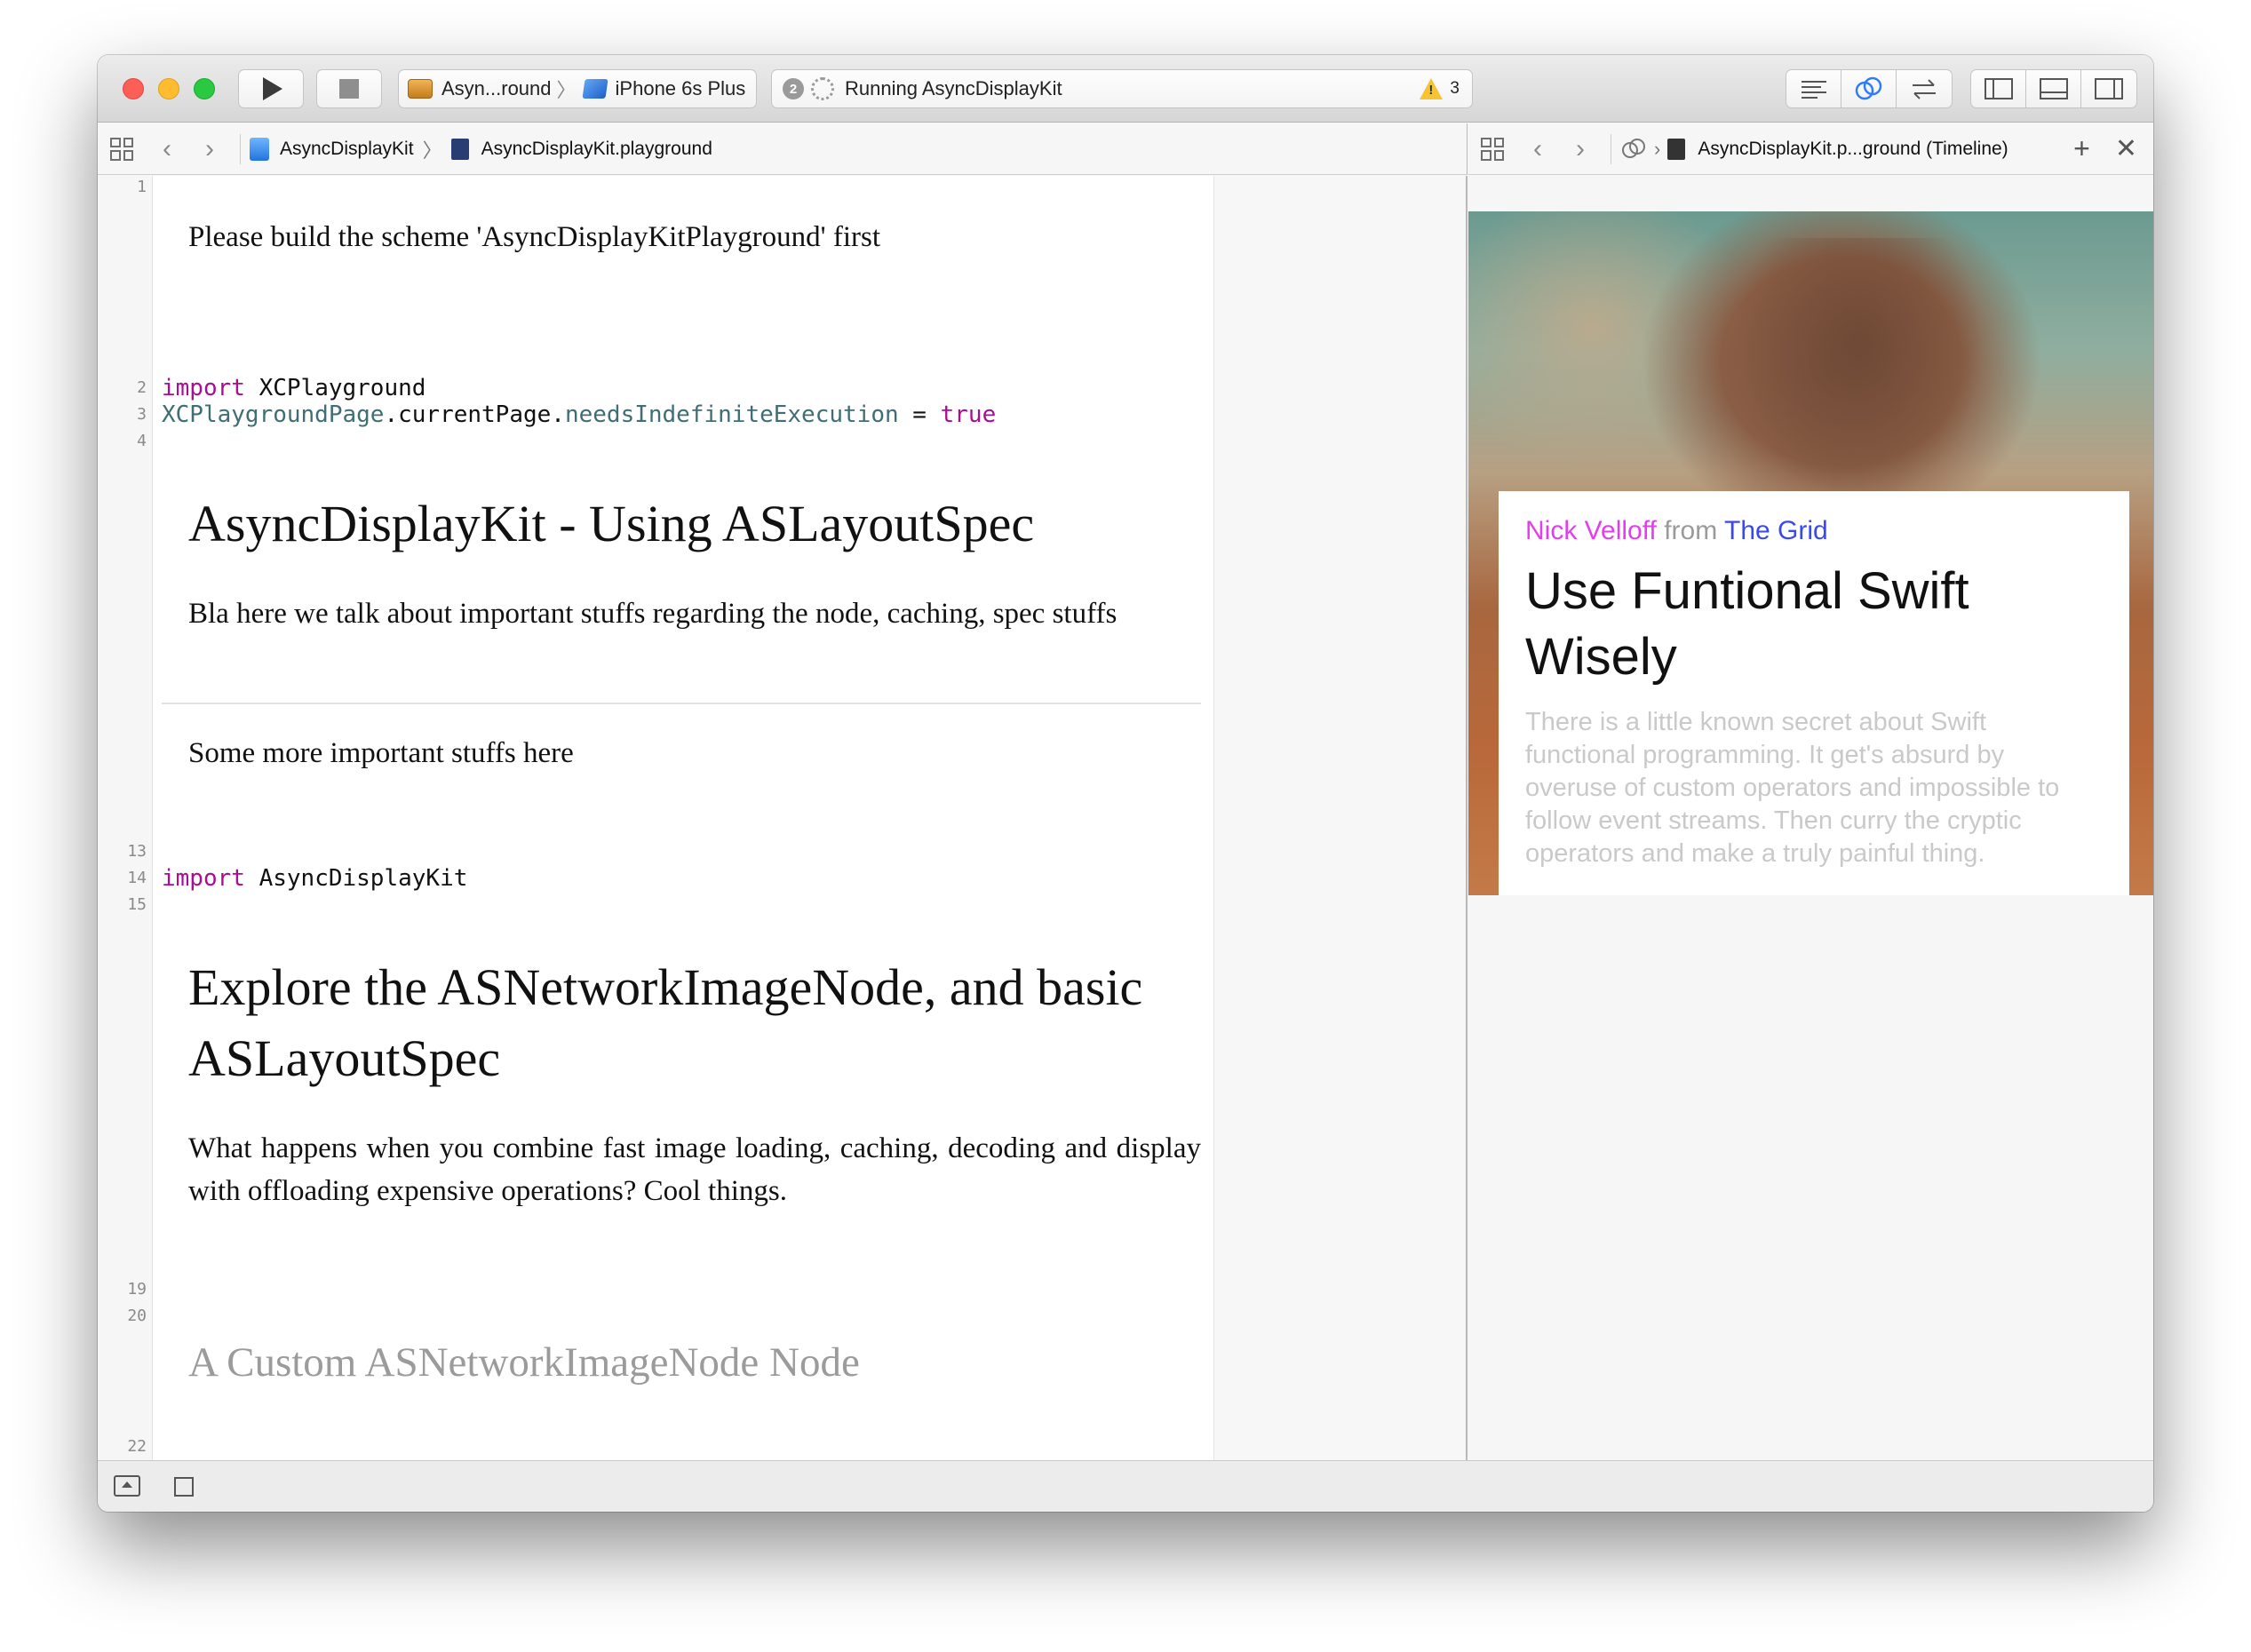 This screenshot has width=2251, height=1652. Describe the element at coordinates (1657, 148) in the screenshot. I see `chevron-right-icon: ›` at that location.